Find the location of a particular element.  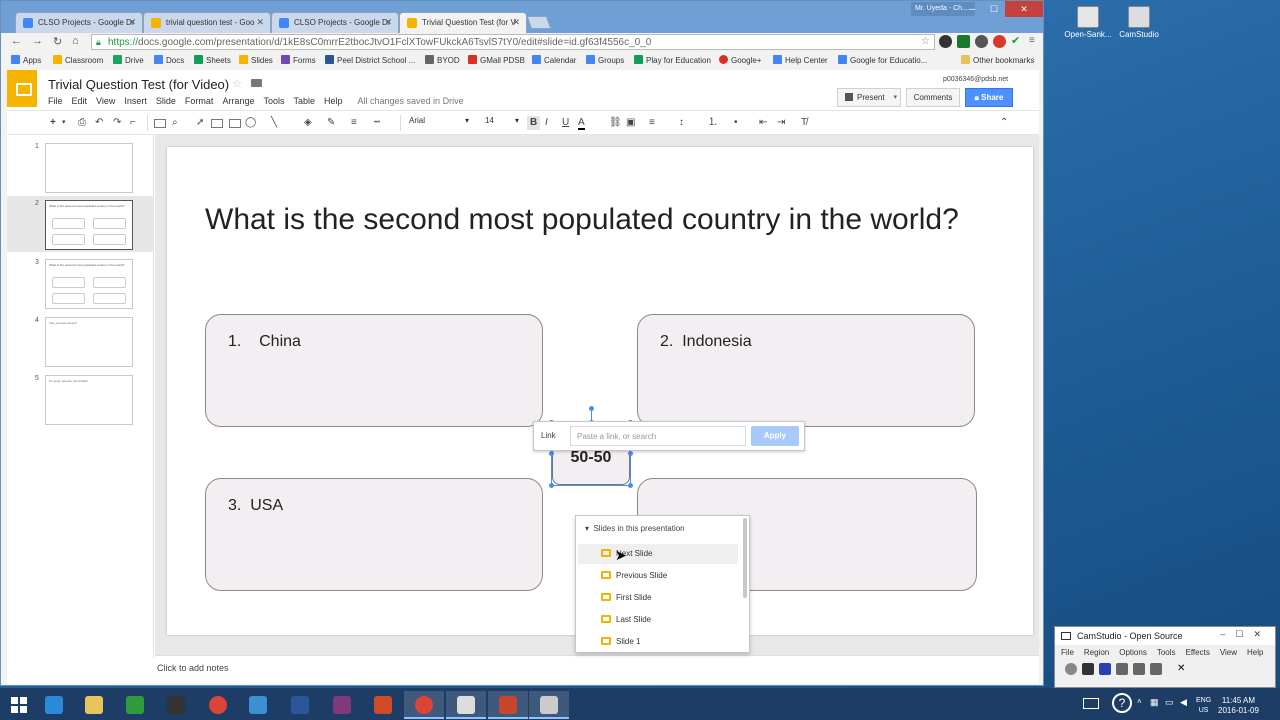

present-button: Present ▾ is located at coordinates (869, 97).